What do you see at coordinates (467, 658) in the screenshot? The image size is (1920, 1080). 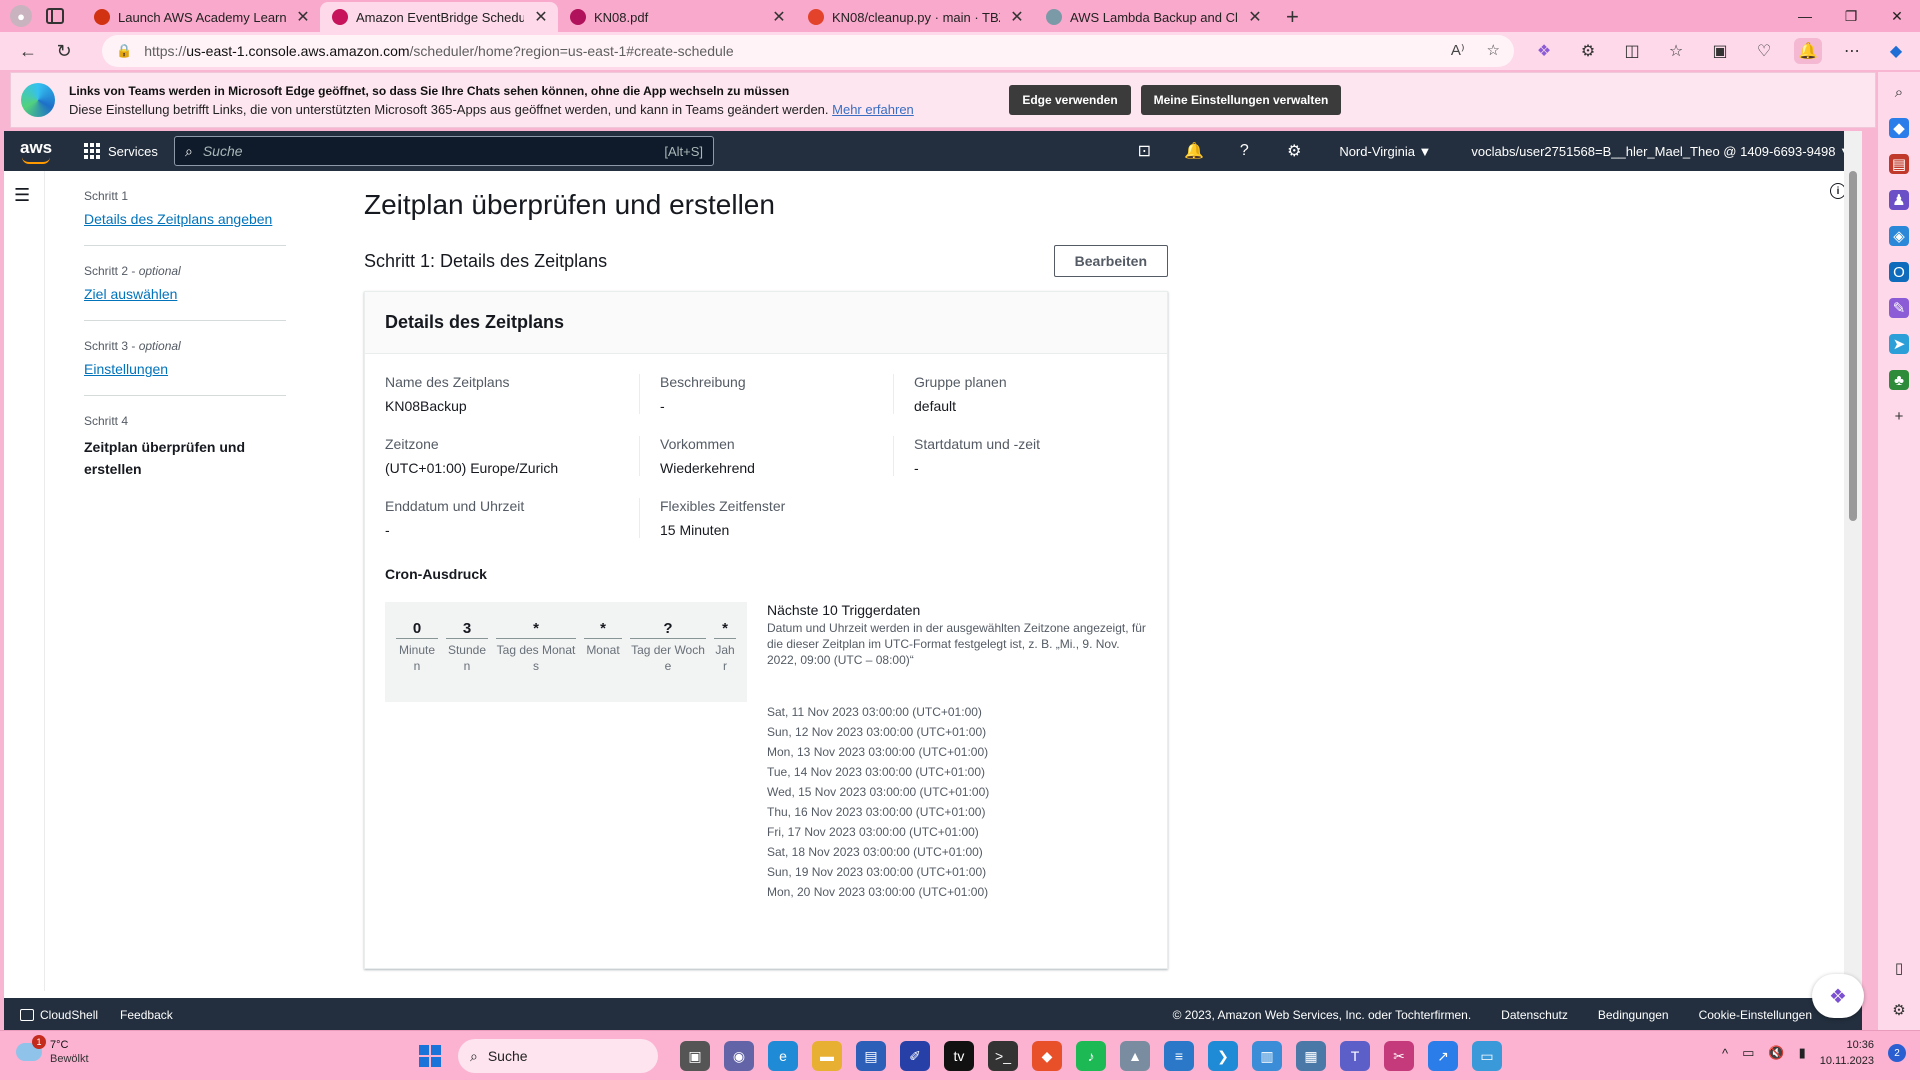 I see `cron-label: Stunden` at bounding box center [467, 658].